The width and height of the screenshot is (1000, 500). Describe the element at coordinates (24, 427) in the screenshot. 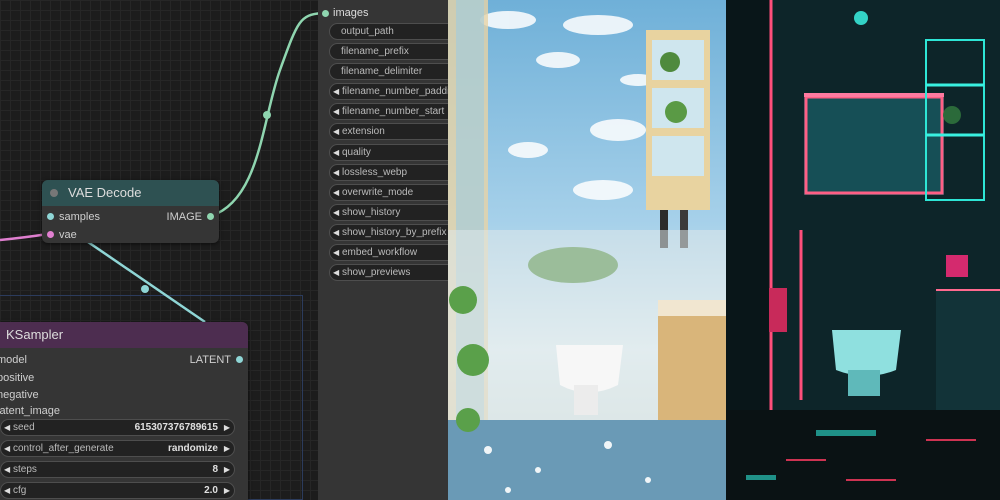

I see `seed-label: seed` at that location.